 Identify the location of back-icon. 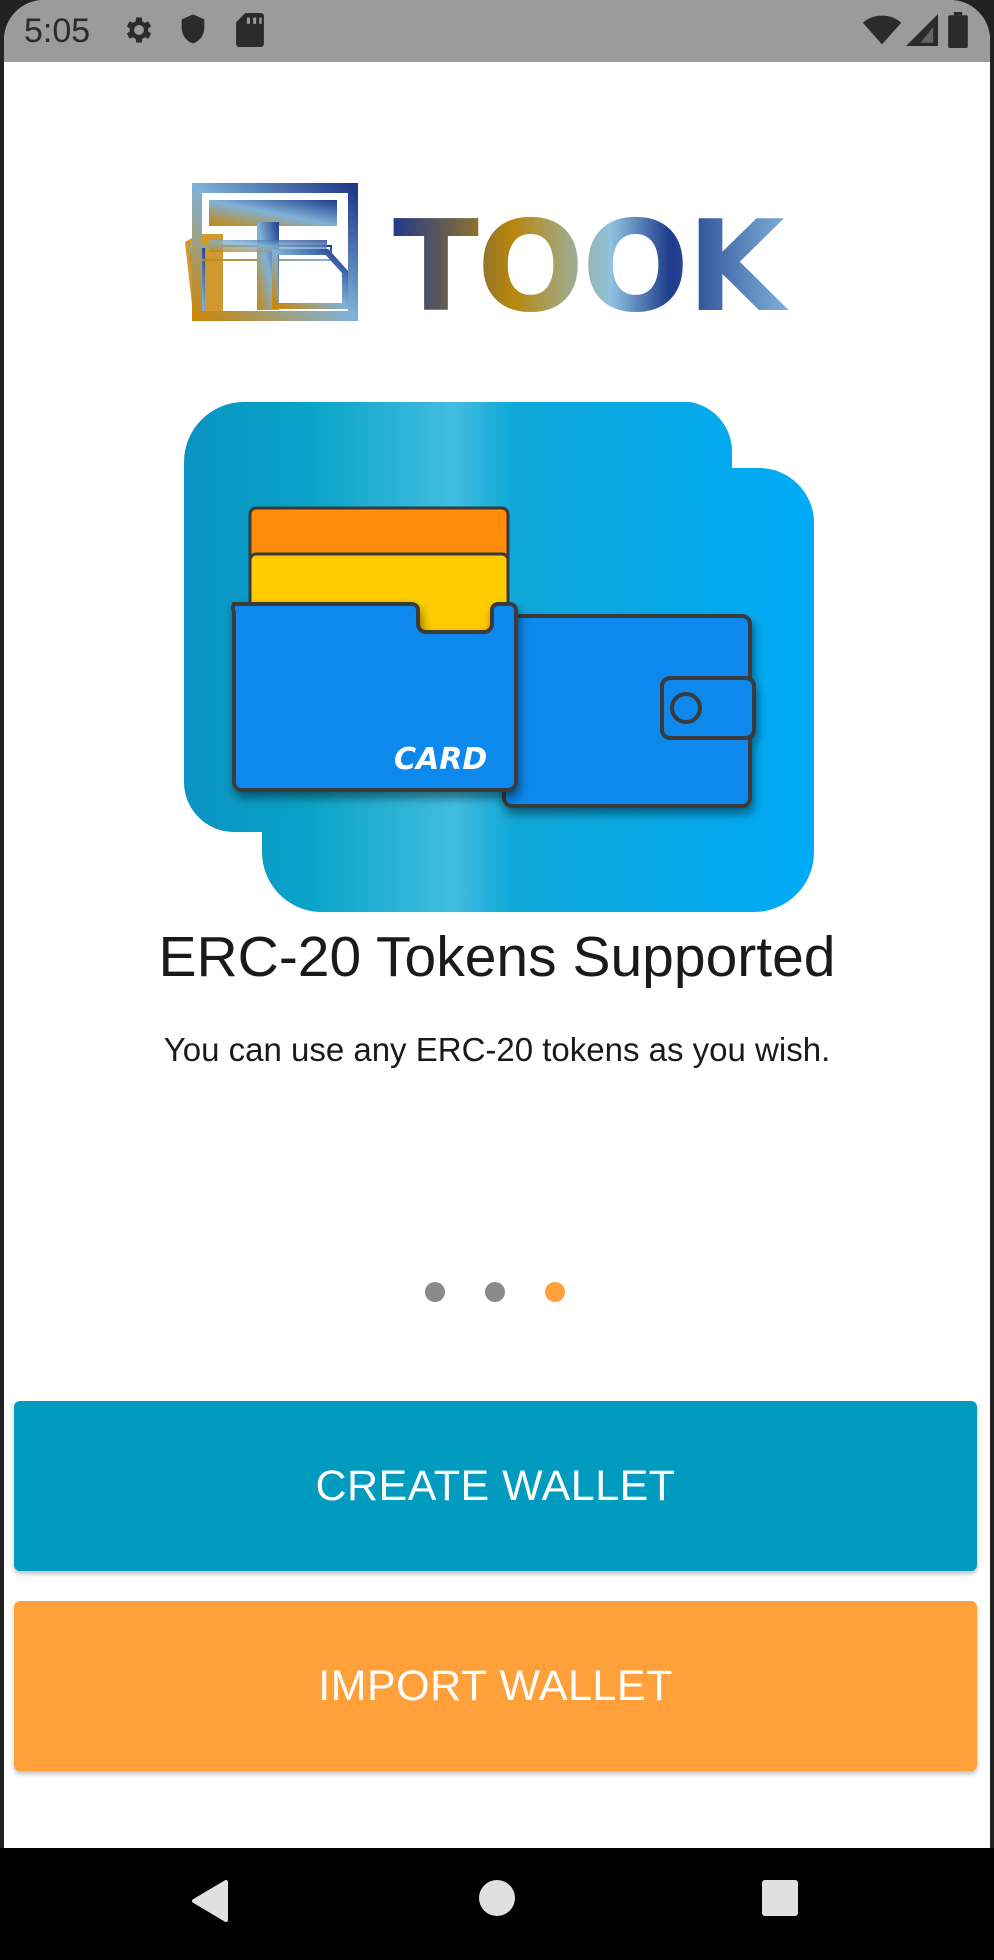
(211, 1903).